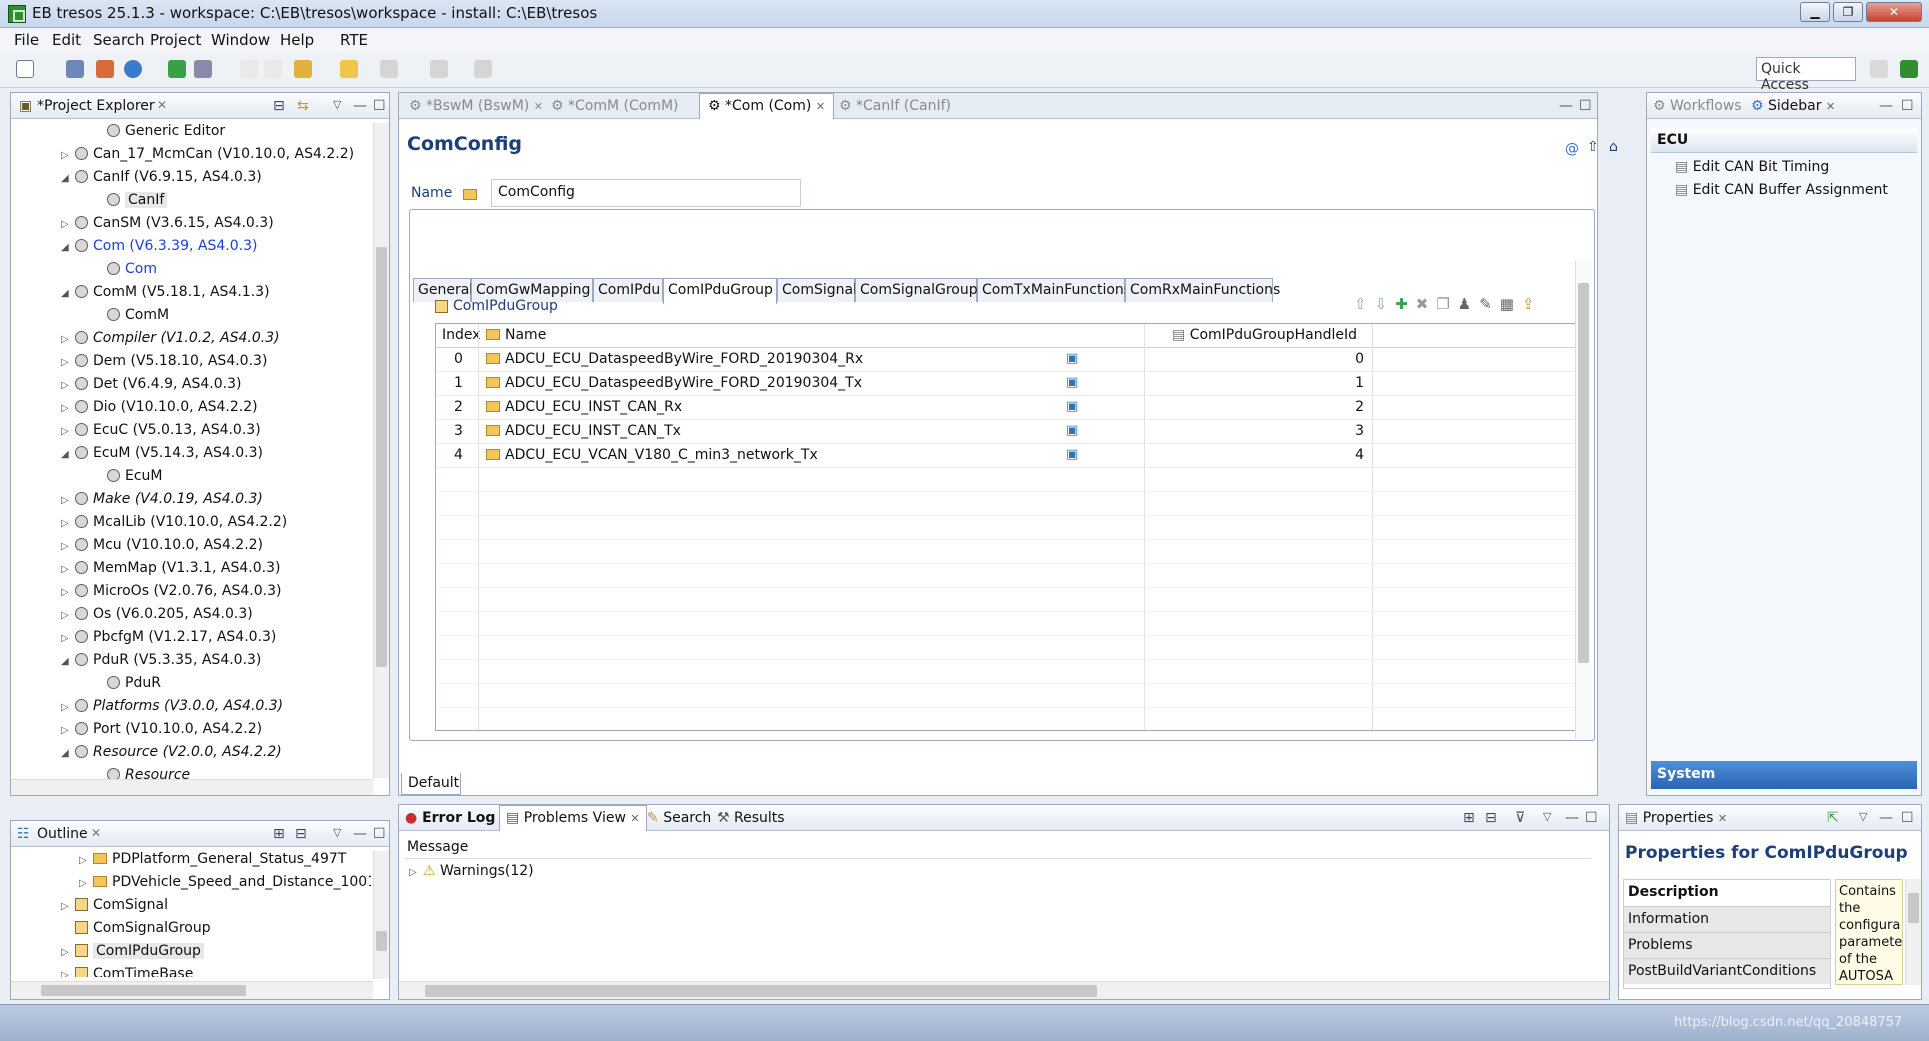 Image resolution: width=1929 pixels, height=1041 pixels. Describe the element at coordinates (161, 177) in the screenshot. I see `project-tree-item: ◢ CanIf (V6.9.15, AS4.0.3)` at that location.